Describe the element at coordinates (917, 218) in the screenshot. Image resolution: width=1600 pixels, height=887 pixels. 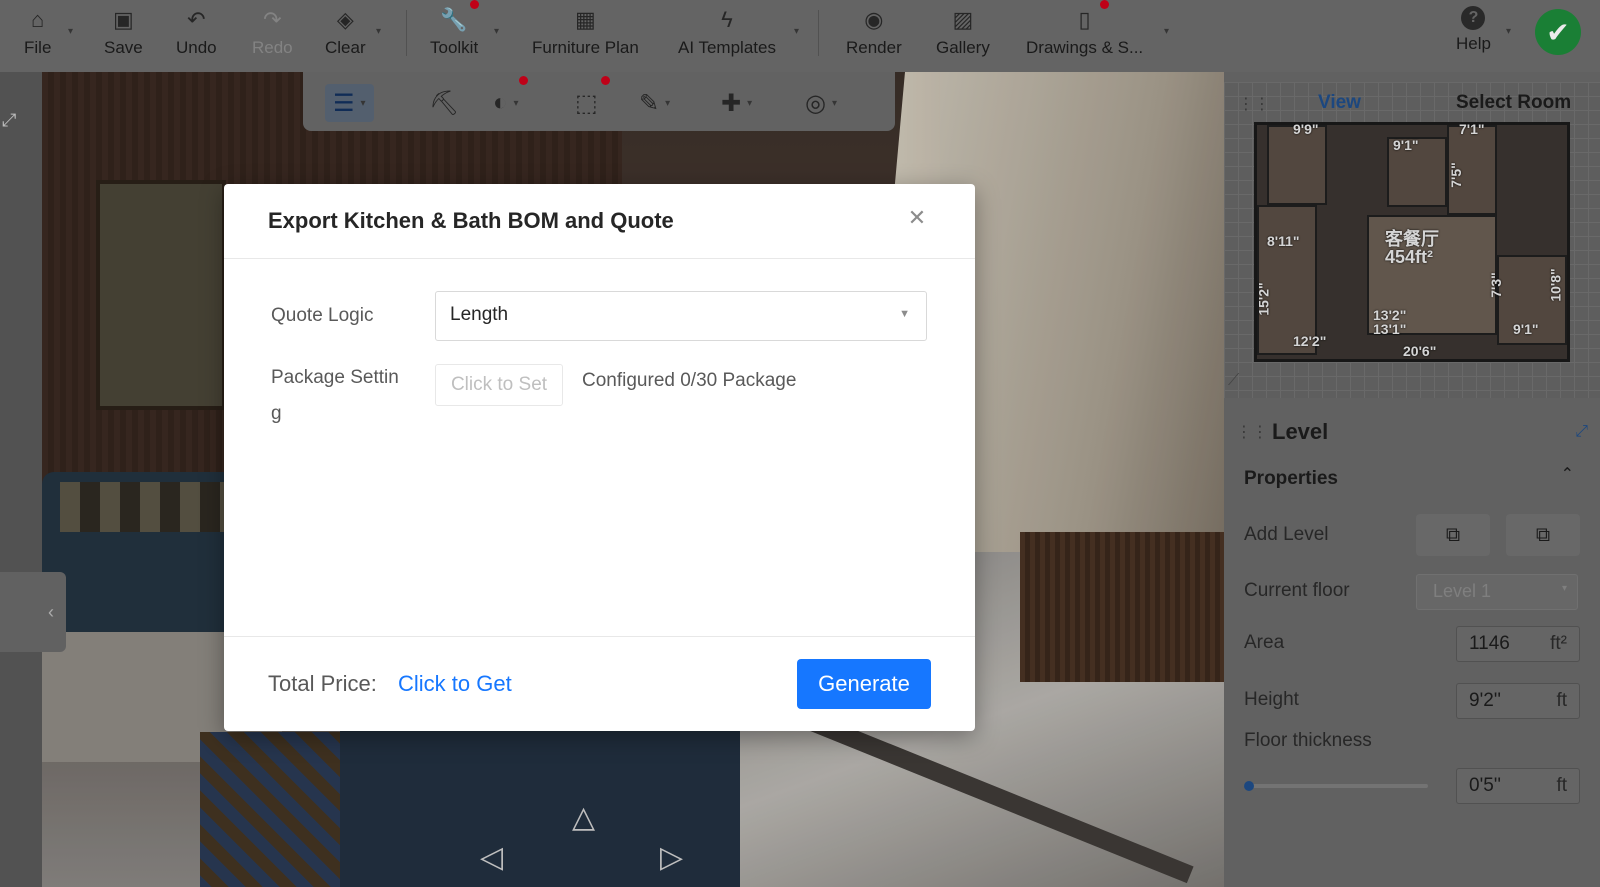
I see `close-icon: ✕` at that location.